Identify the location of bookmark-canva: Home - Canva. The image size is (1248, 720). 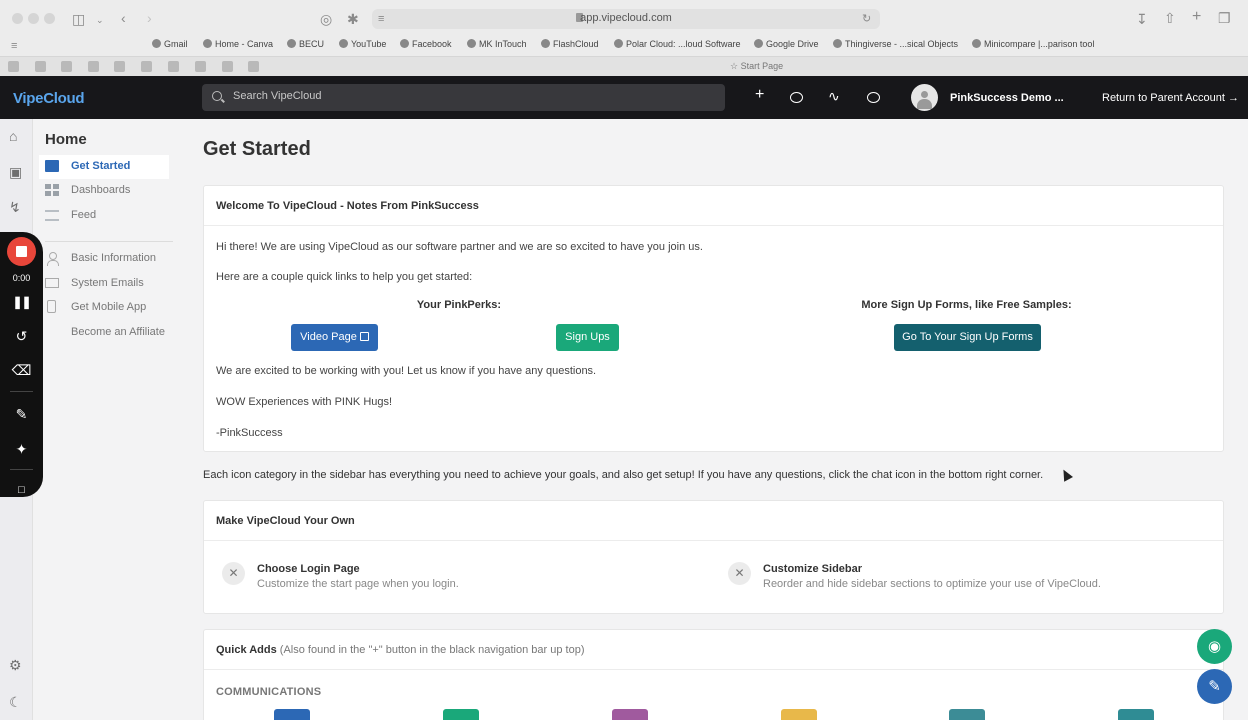
(238, 44).